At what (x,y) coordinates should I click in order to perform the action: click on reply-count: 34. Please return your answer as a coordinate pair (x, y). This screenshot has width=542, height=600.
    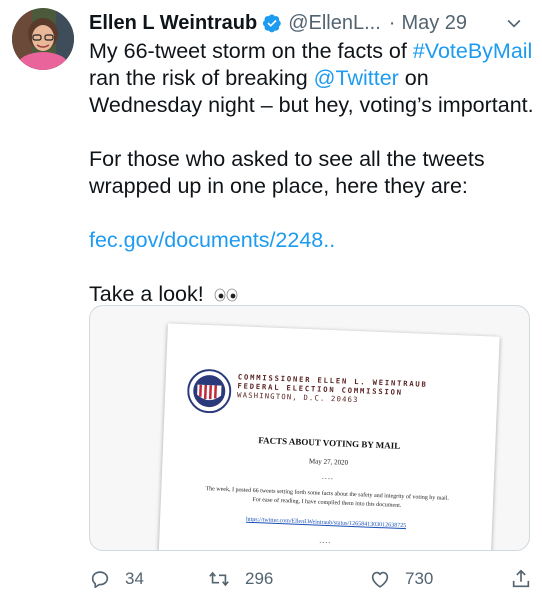
    Looking at the image, I should click on (134, 578).